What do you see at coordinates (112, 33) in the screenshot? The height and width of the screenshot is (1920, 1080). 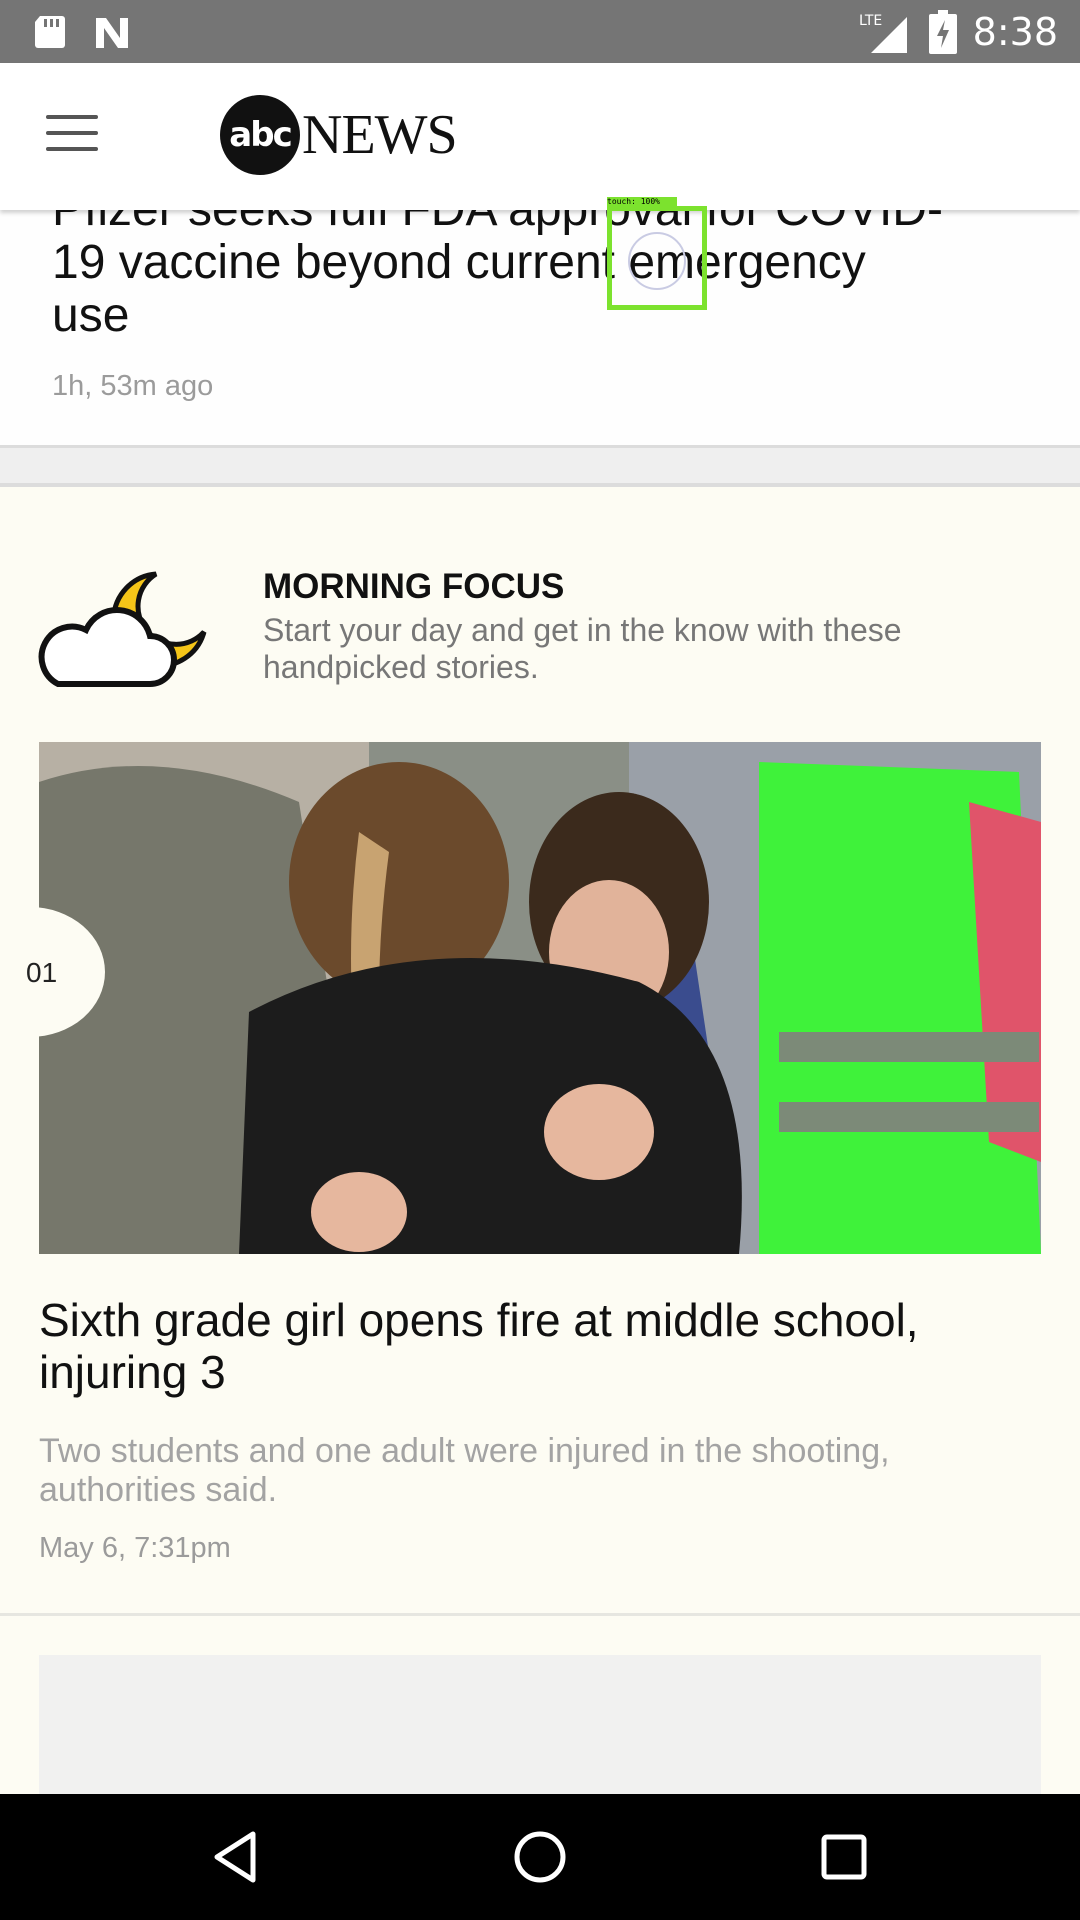 I see `n-notification-icon` at bounding box center [112, 33].